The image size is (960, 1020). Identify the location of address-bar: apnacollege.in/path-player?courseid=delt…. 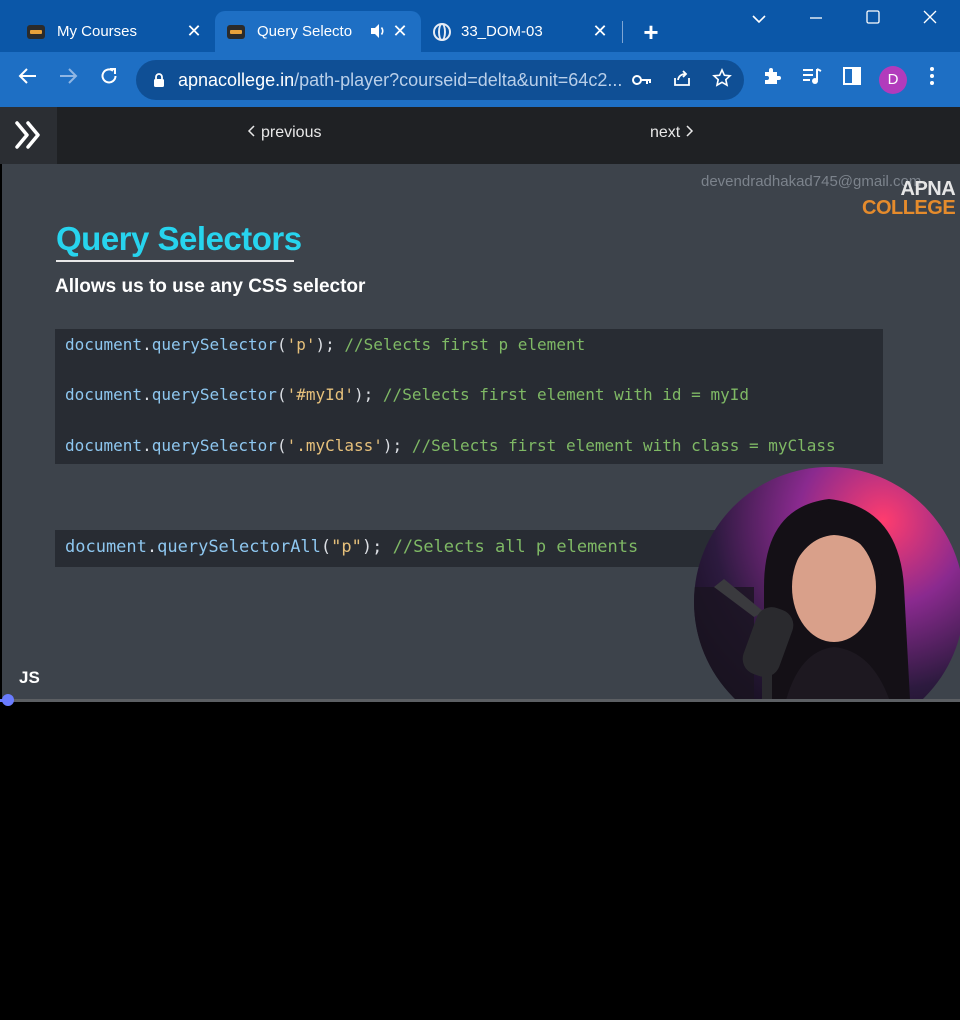
(440, 80).